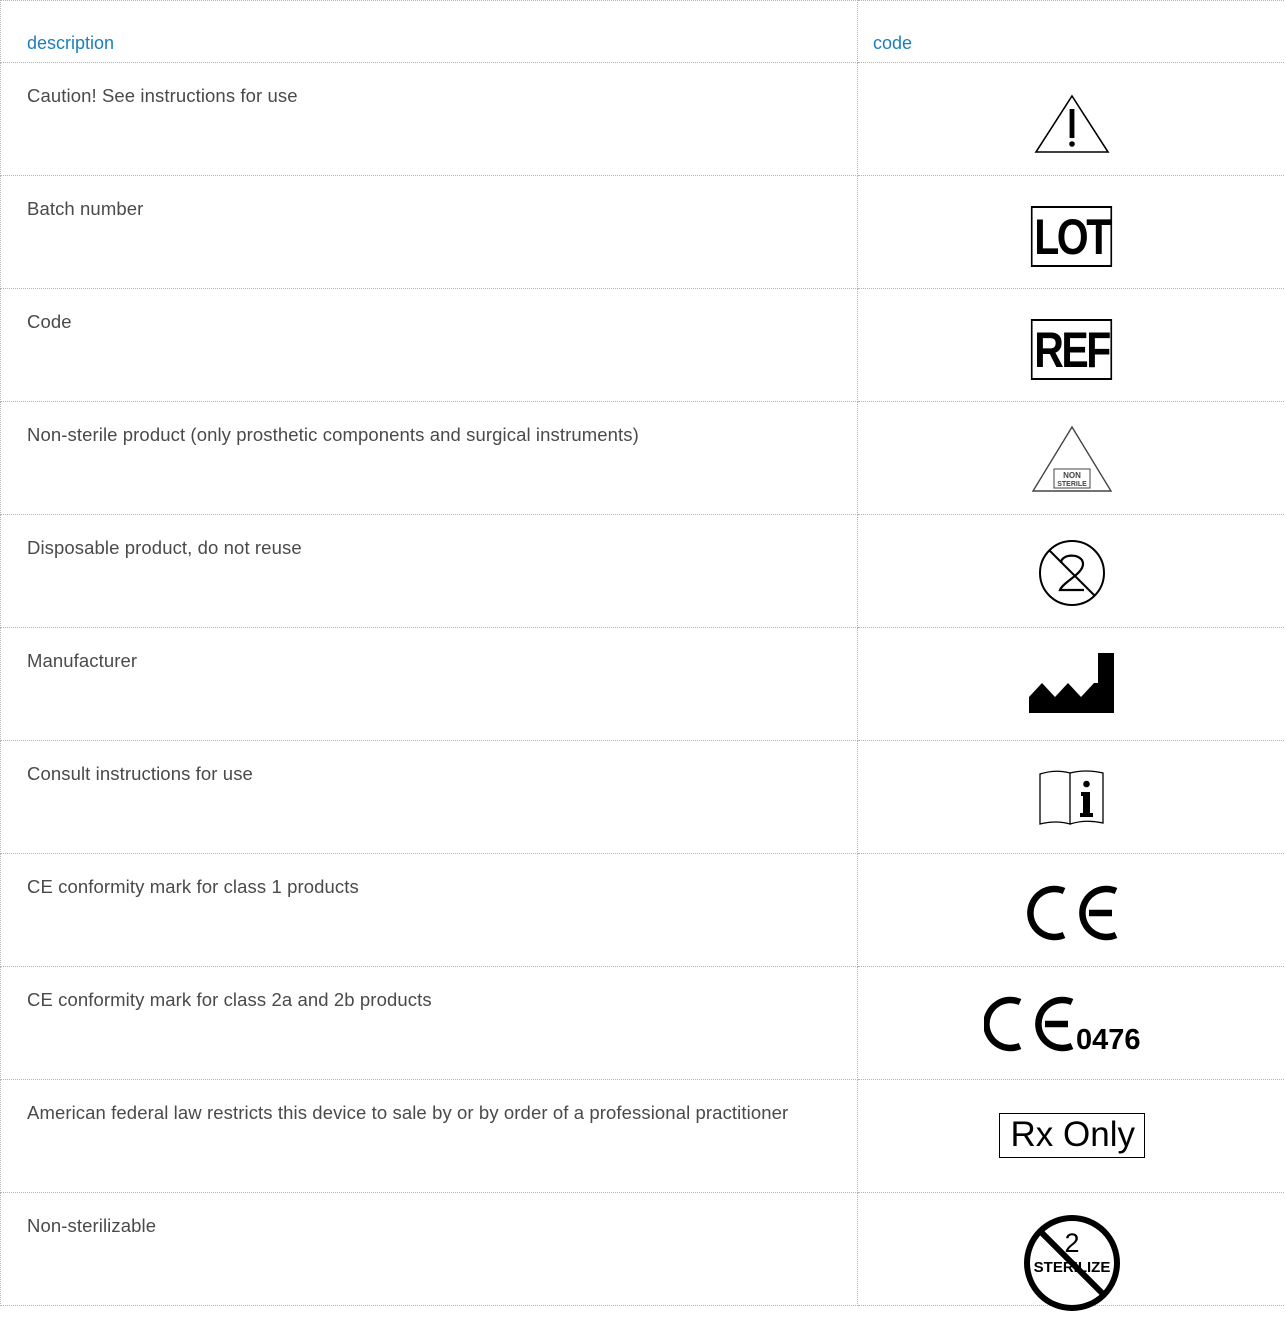 This screenshot has width=1285, height=1331. I want to click on rx-only-text: Rx Only, so click(1071, 1135).